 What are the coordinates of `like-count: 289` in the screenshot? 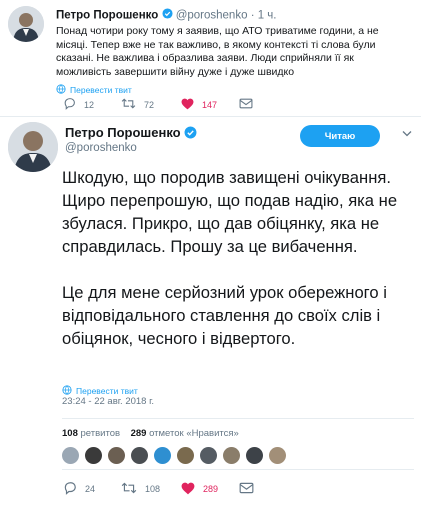 It's located at (211, 489).